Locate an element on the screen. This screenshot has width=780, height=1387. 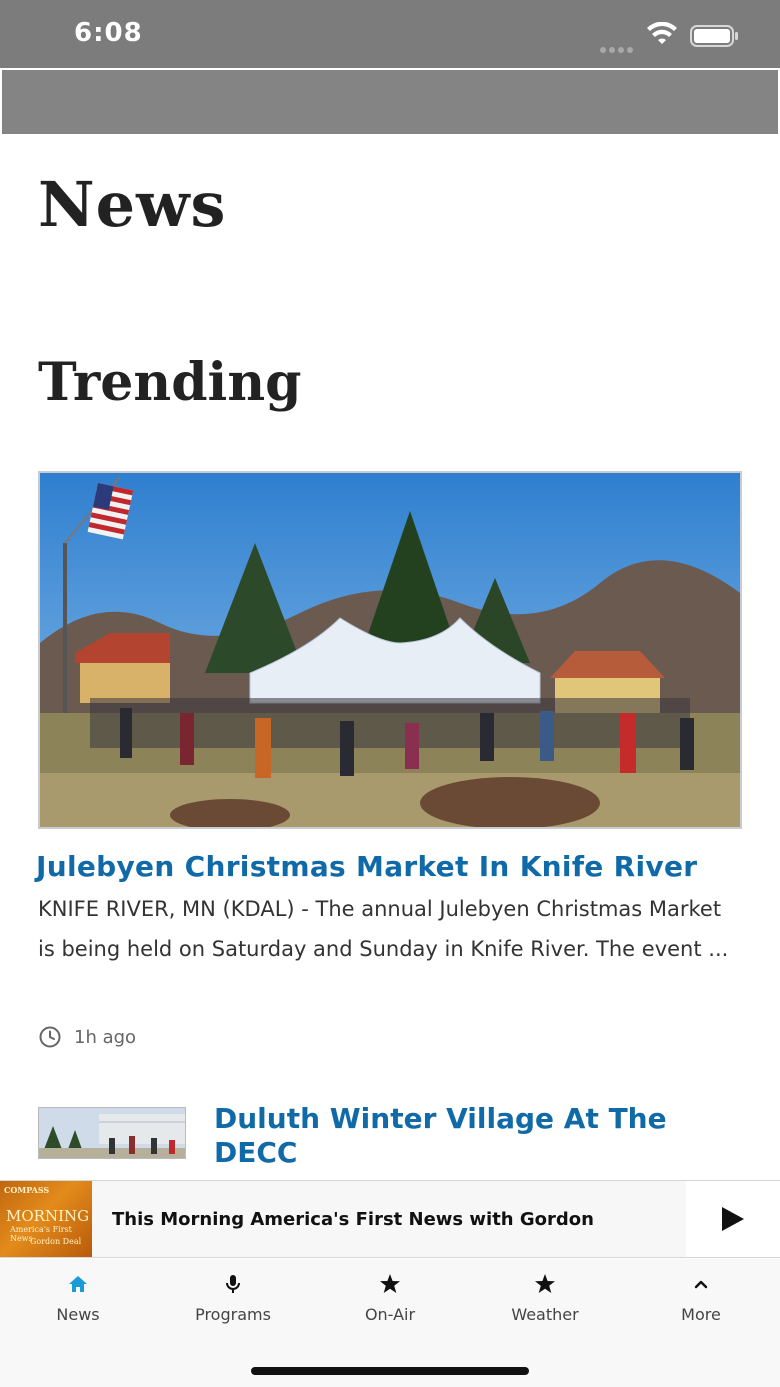
status-bar: 6:08 is located at coordinates (390, 34).